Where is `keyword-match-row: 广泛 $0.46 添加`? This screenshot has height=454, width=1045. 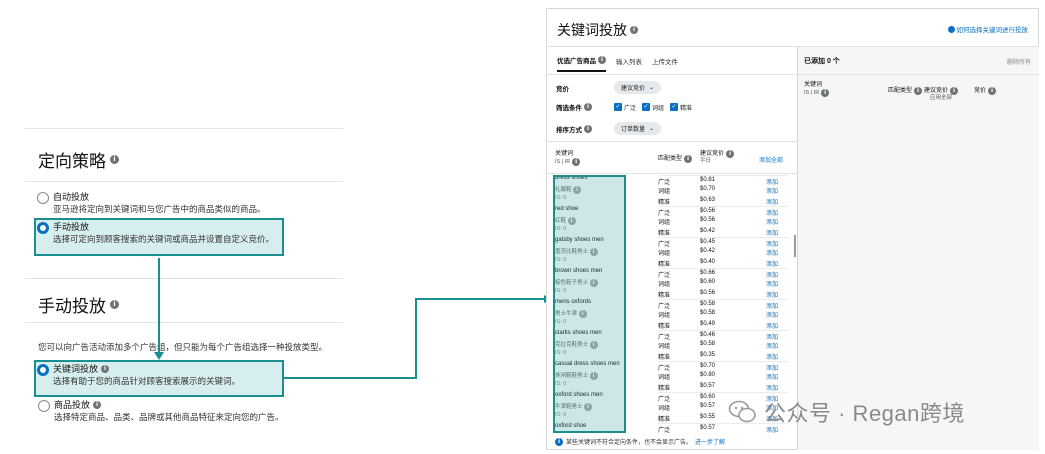 keyword-match-row: 广泛 $0.46 添加 is located at coordinates (723, 335).